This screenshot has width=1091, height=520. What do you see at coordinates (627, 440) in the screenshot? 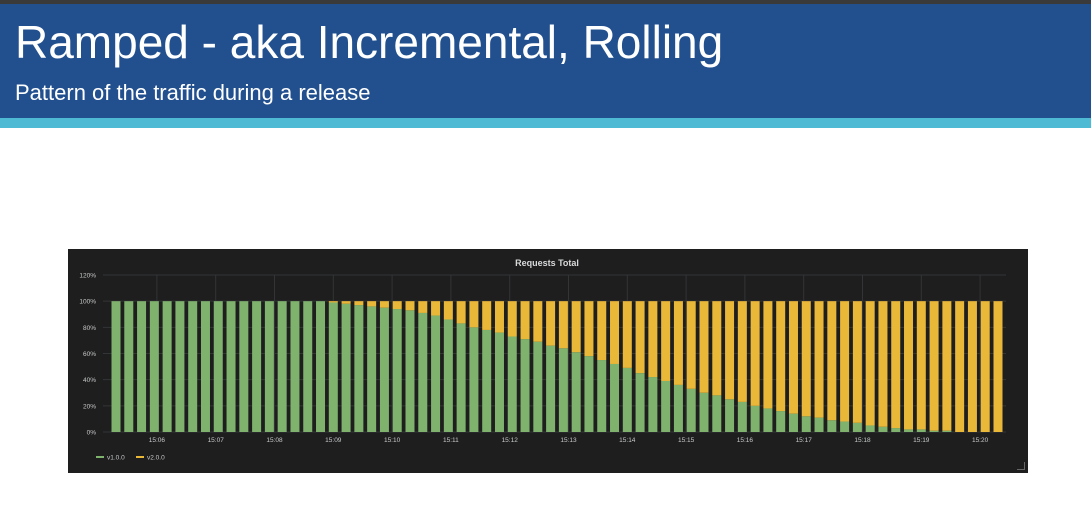
I see `x-tick-label: 15:14` at bounding box center [627, 440].